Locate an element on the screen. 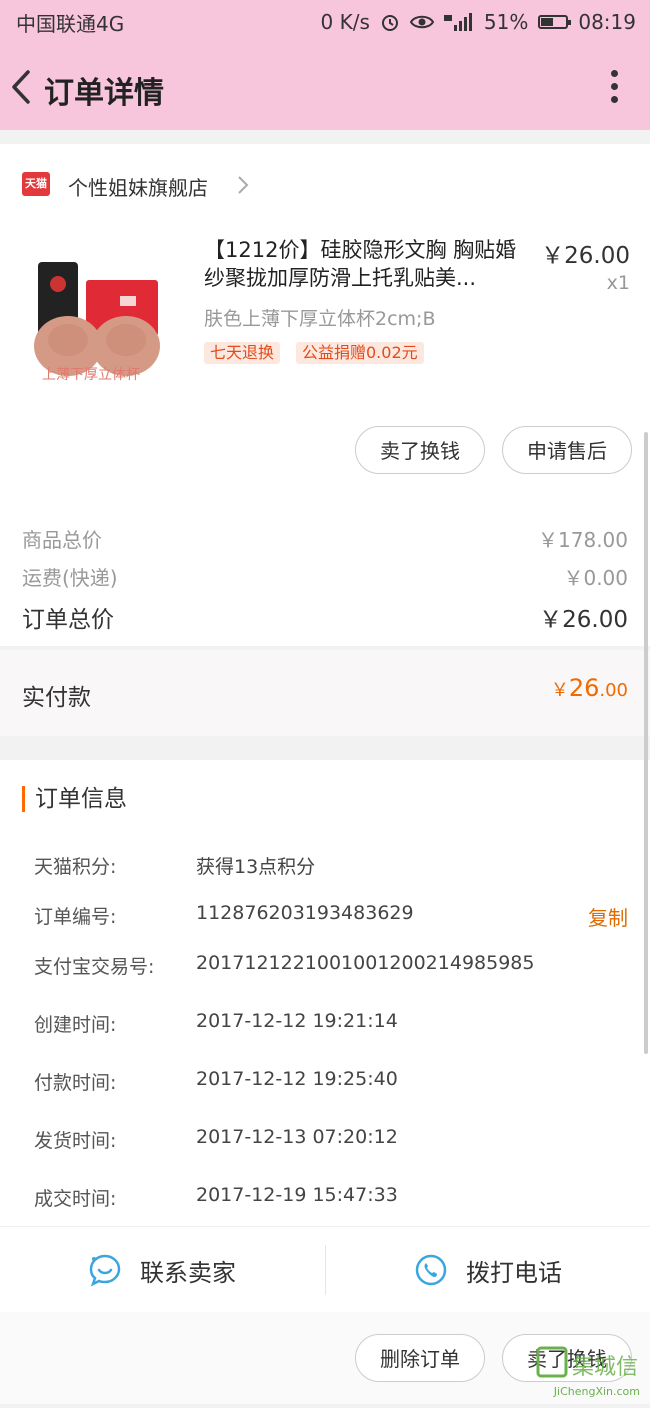 This screenshot has height=1408, width=650. phone-icon is located at coordinates (431, 1270).